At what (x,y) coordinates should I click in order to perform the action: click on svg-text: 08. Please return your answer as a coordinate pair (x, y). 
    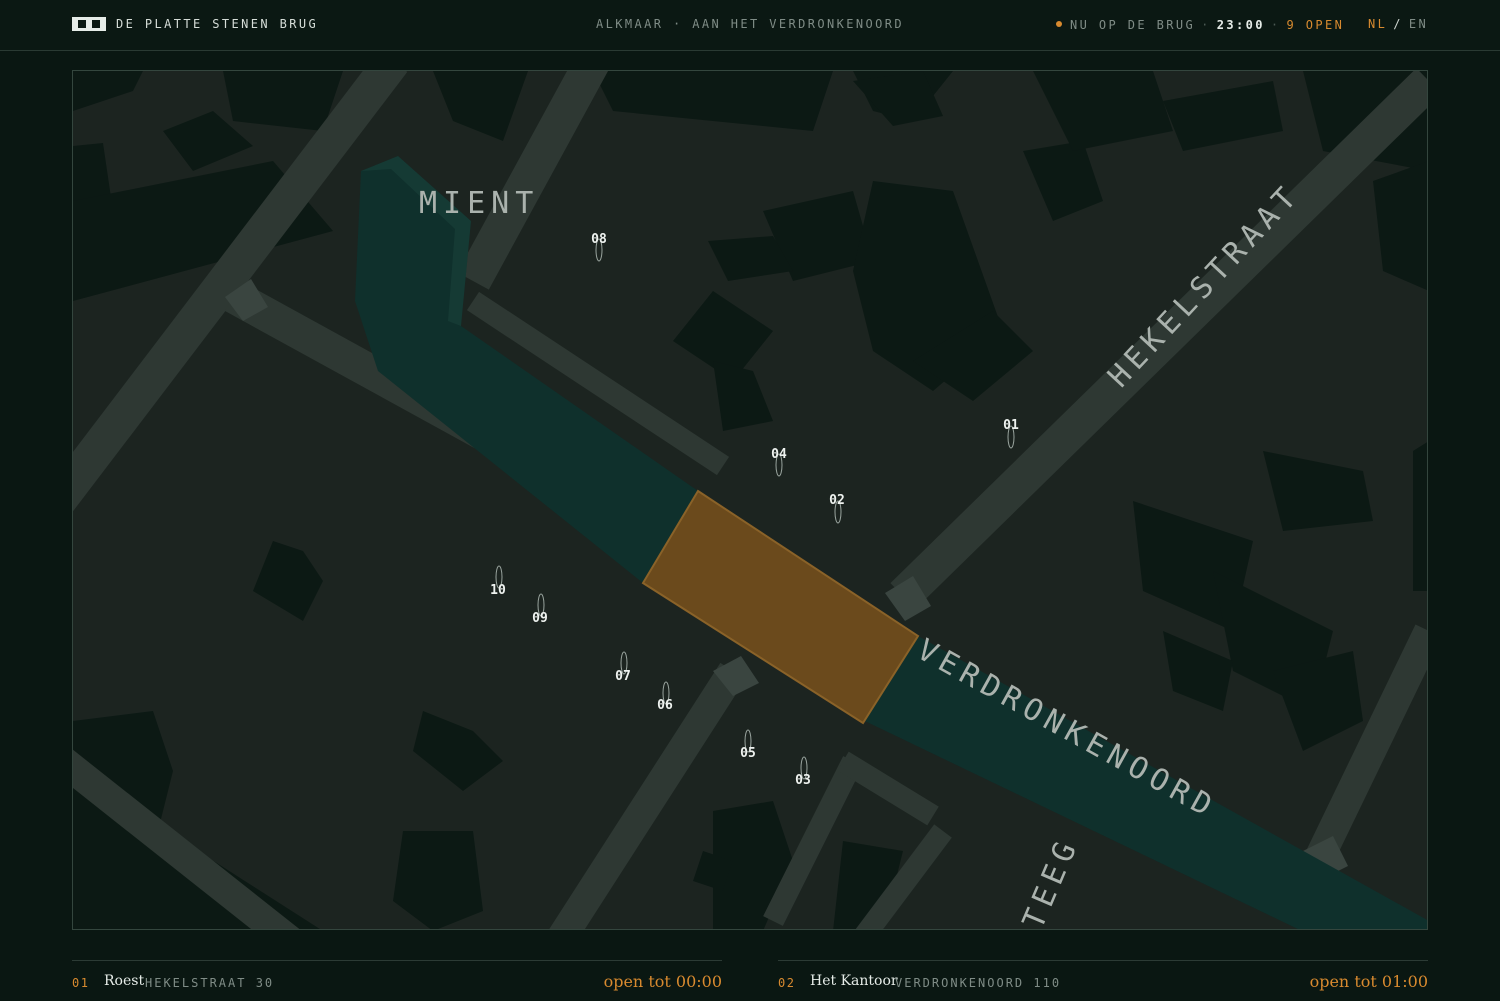
    Looking at the image, I should click on (599, 239).